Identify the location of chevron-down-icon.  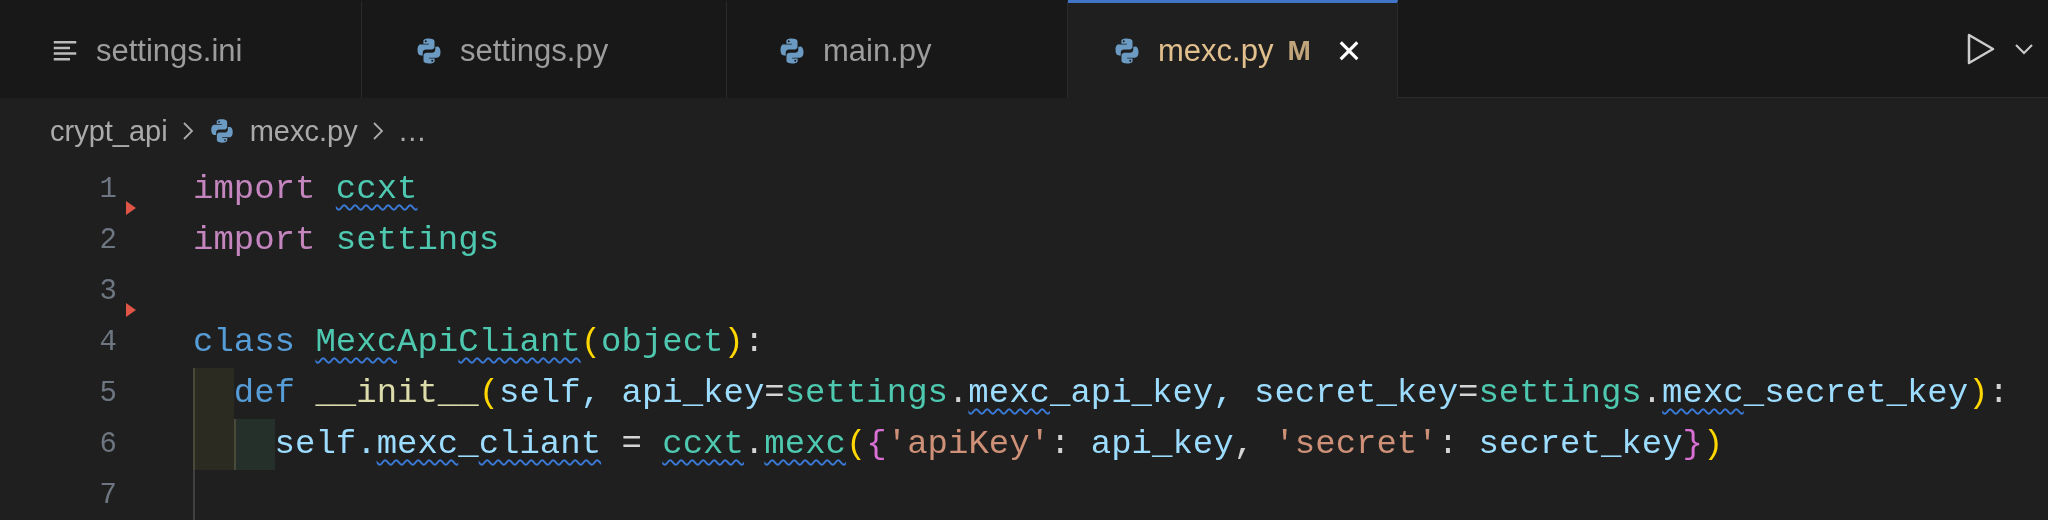
(2024, 48).